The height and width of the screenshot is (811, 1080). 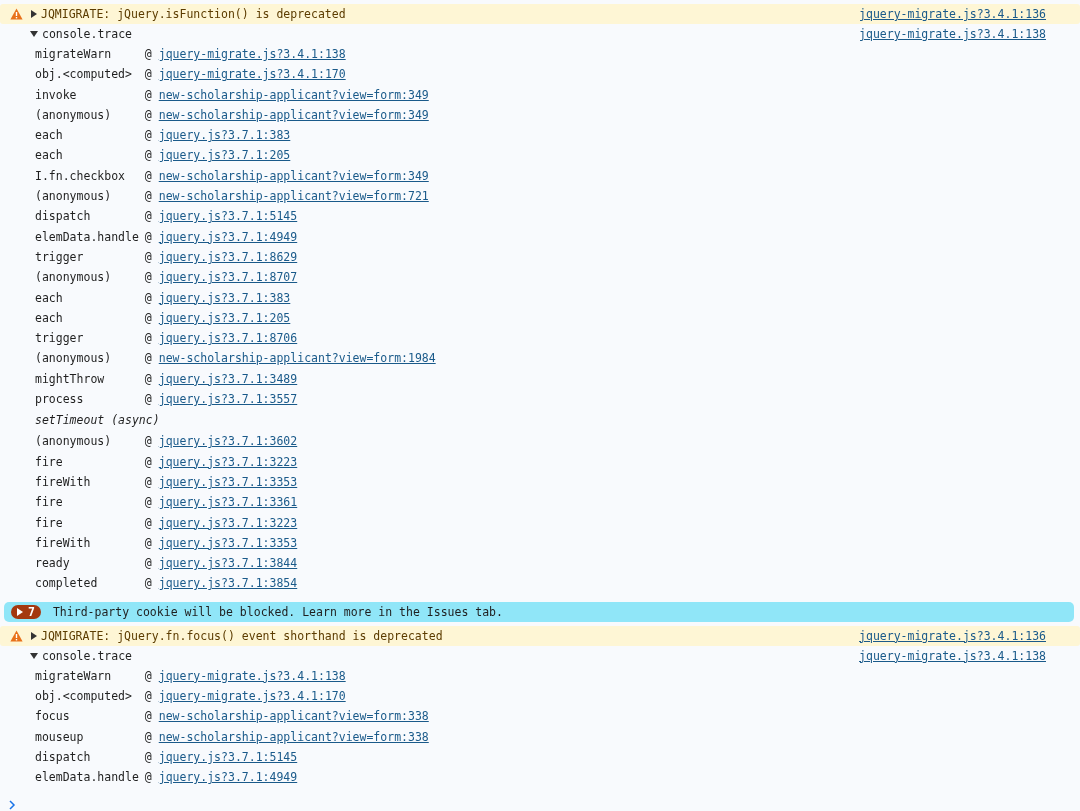 What do you see at coordinates (228, 563) in the screenshot?
I see `source-link: jquery.js?3.7.1:3844` at bounding box center [228, 563].